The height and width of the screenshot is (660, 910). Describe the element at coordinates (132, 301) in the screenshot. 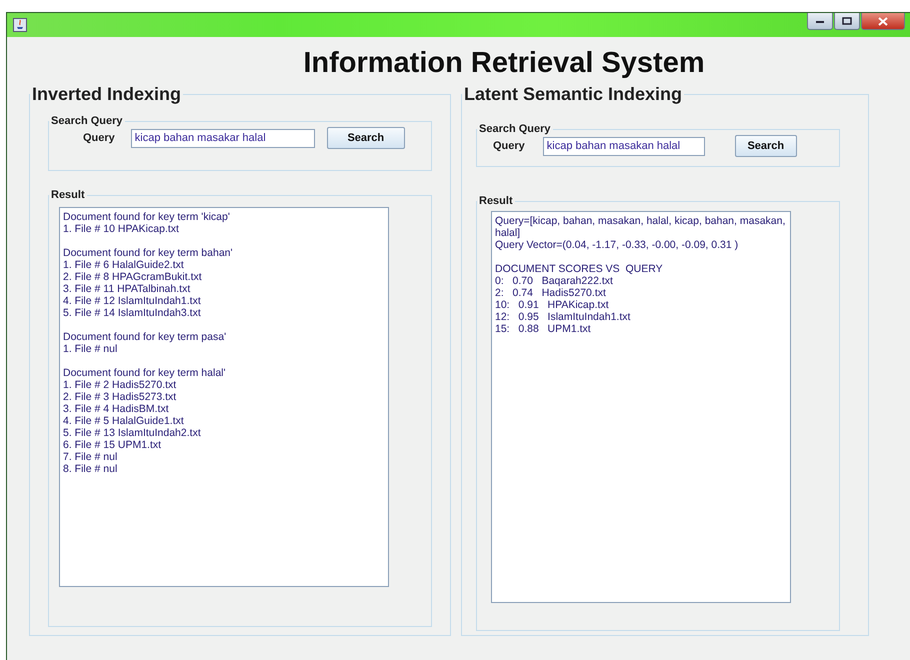

I see `result-line: 4. File # 12 IslamItuIndah1.txt` at that location.